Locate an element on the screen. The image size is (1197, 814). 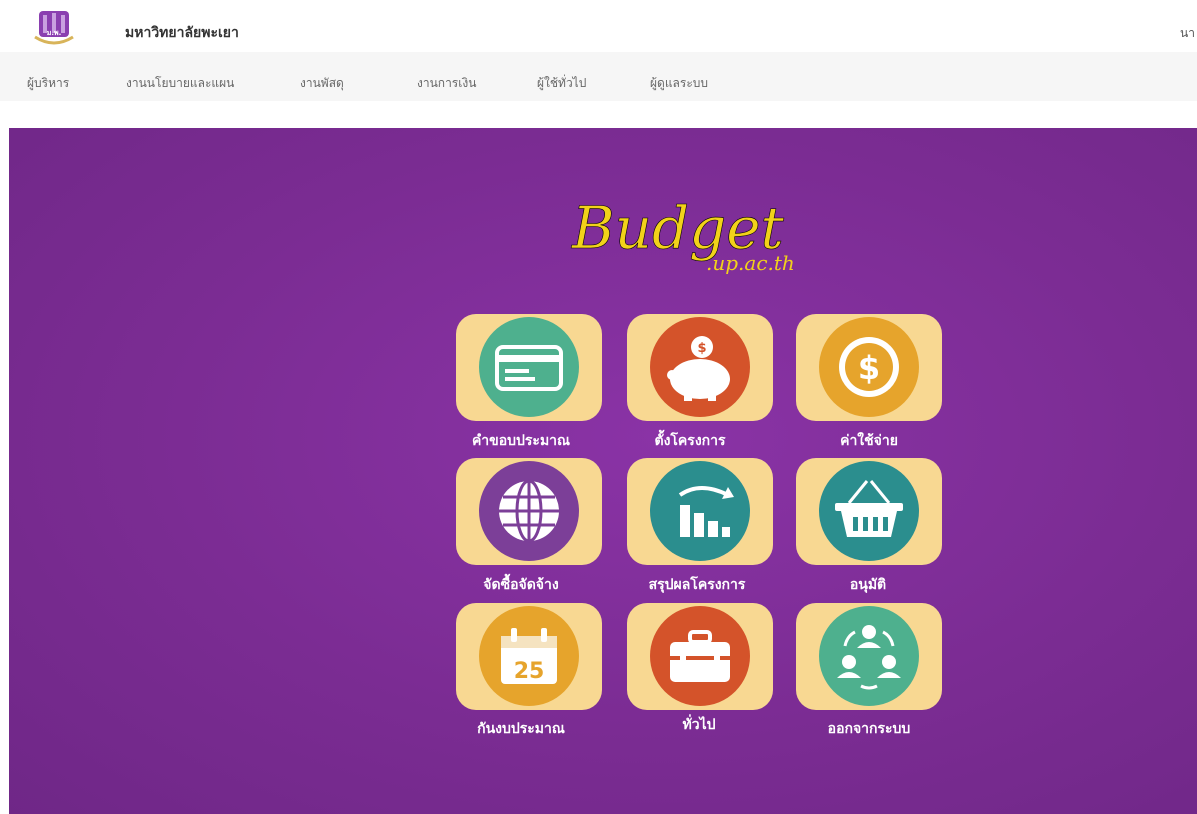
tile-approve is located at coordinates (869, 511).